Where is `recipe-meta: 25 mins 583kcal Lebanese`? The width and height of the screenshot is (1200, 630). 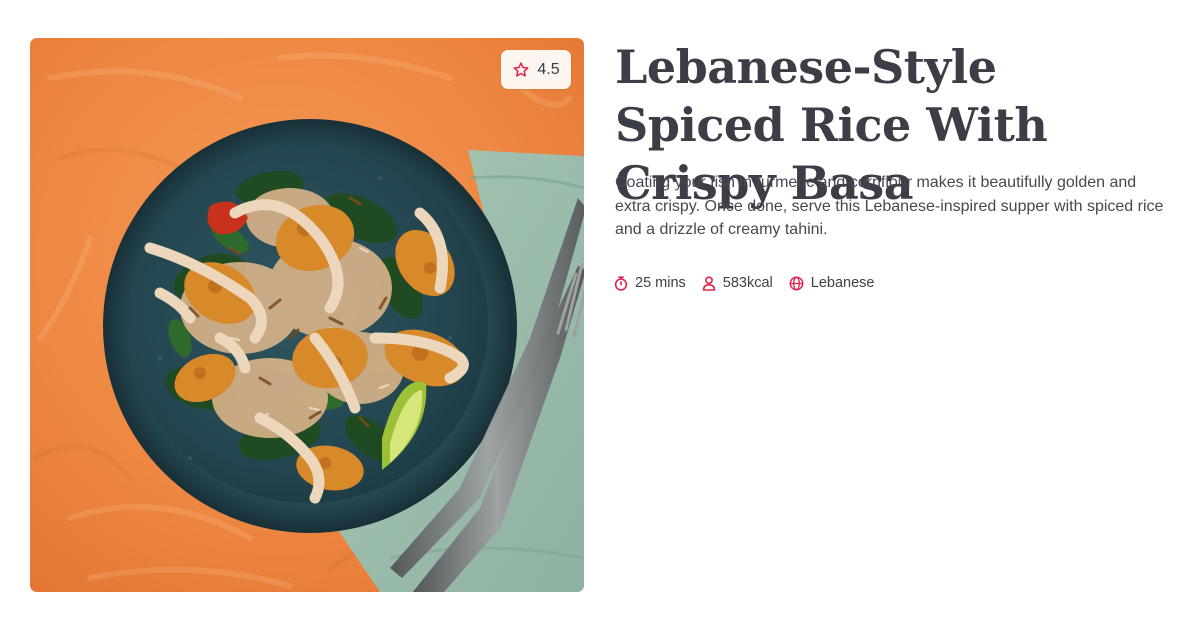 recipe-meta: 25 mins 583kcal Lebanese is located at coordinates (752, 283).